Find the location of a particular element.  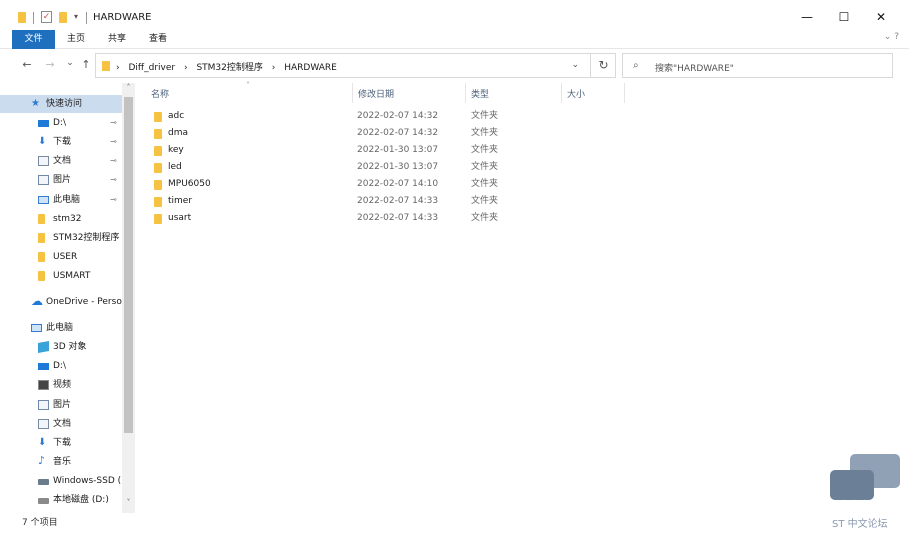

file-date: 2022-02-07 14:33 is located at coordinates (398, 201).